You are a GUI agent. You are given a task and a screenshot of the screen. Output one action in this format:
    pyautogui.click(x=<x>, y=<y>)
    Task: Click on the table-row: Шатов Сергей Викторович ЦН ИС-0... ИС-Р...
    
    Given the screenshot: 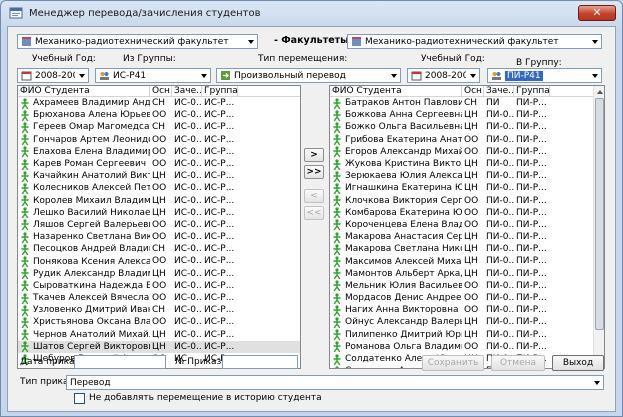 What is the action you would take?
    pyautogui.click(x=159, y=346)
    